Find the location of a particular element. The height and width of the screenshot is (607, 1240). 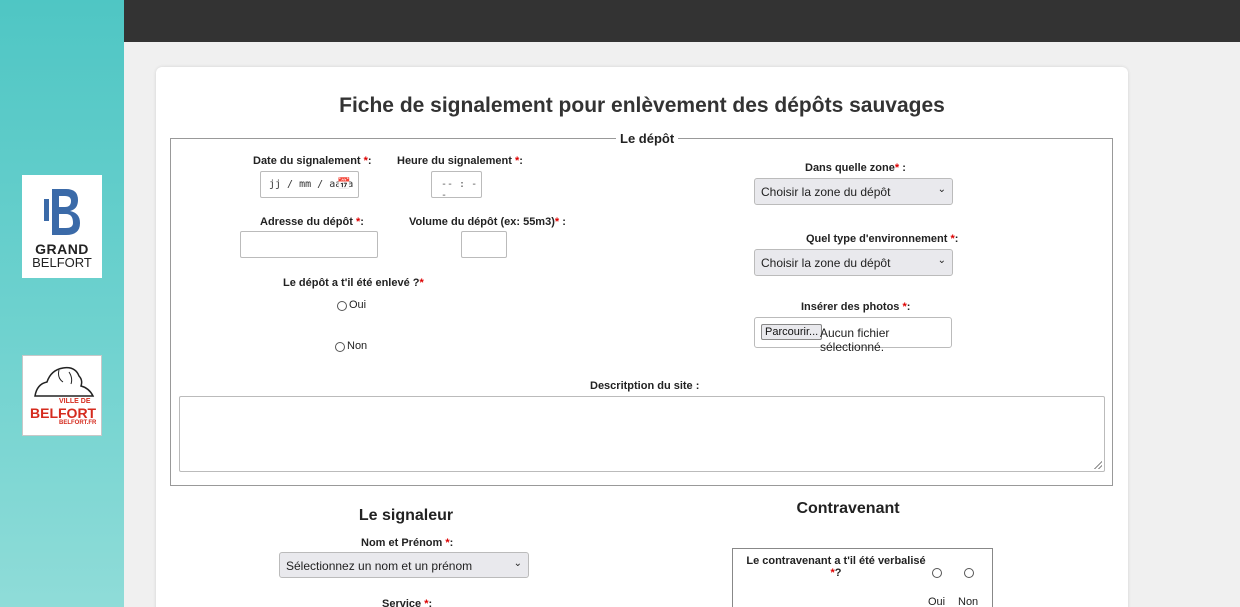

description-textarea is located at coordinates (642, 434).